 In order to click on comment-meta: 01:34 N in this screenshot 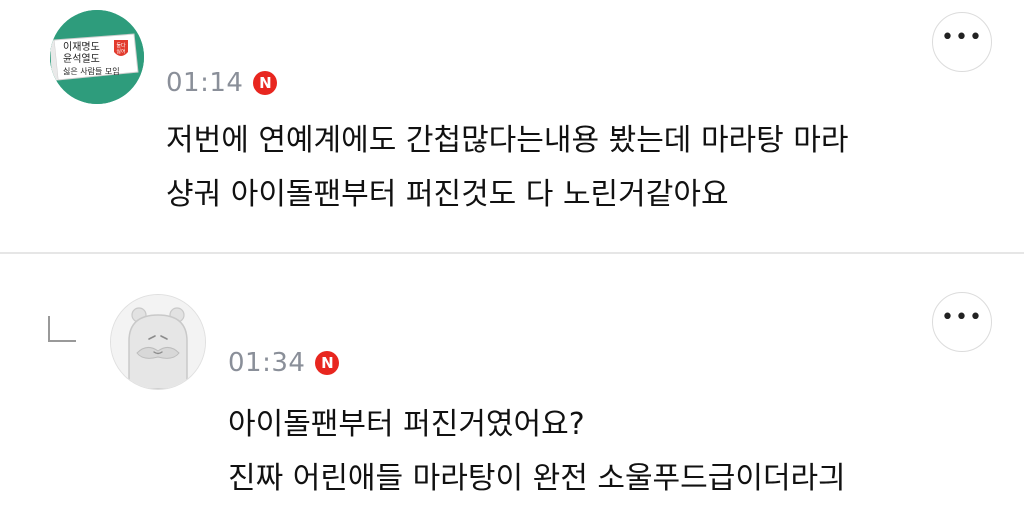, I will do `click(284, 363)`.